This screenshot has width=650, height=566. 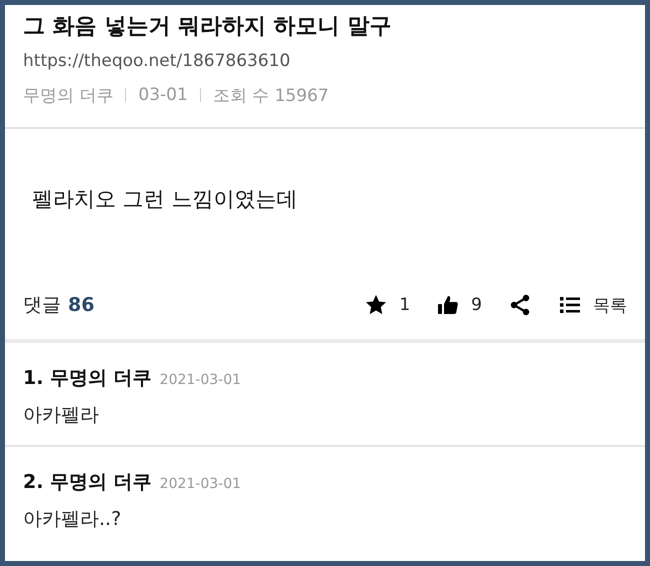 What do you see at coordinates (610, 305) in the screenshot?
I see `list-link: 목록` at bounding box center [610, 305].